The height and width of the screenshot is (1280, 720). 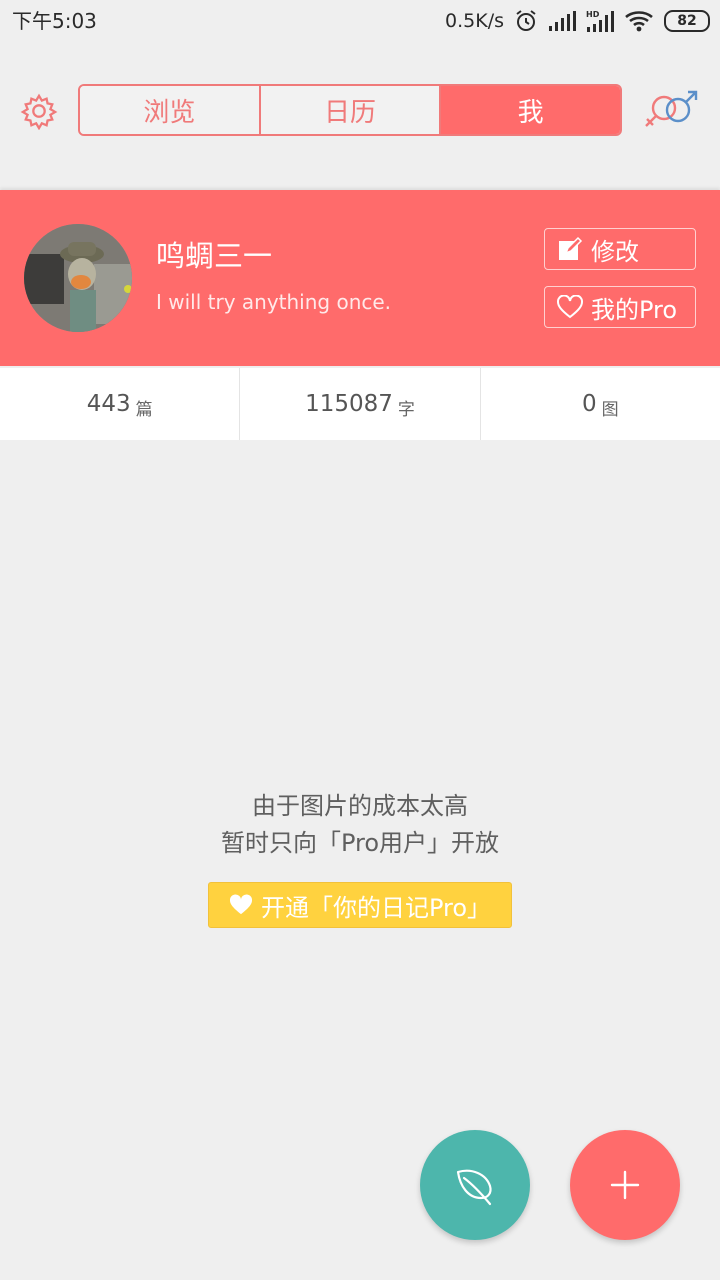 What do you see at coordinates (634, 309) in the screenshot?
I see `my-pro-label: 我的Pro` at bounding box center [634, 309].